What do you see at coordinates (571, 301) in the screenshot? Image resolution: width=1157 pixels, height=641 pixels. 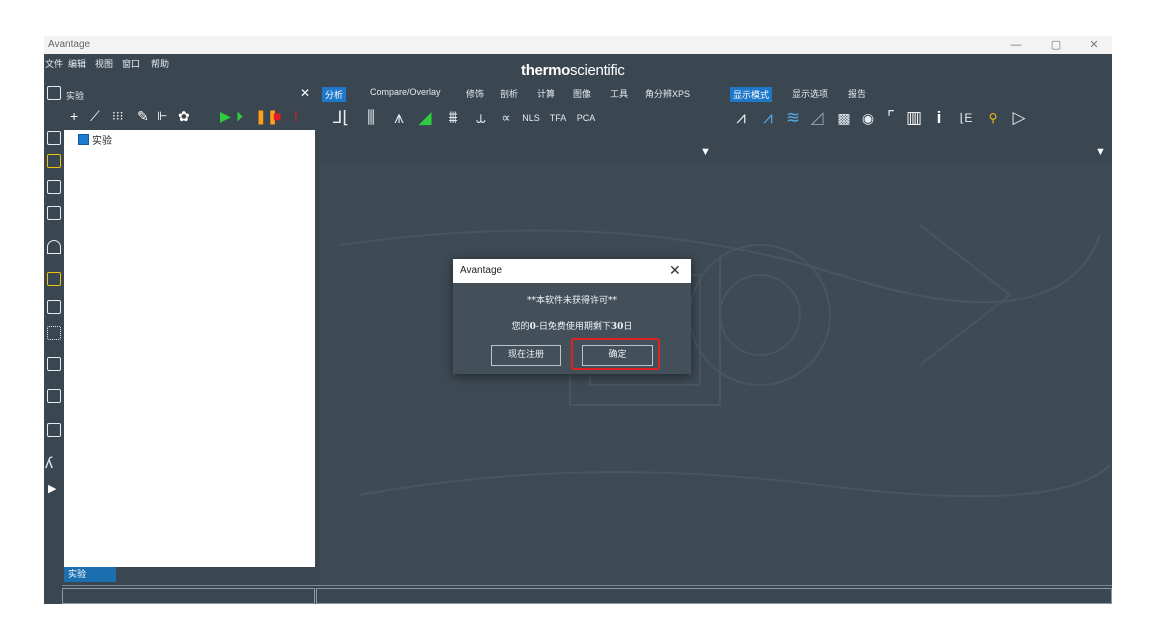 I see `dialog-message-license: **本软件未获得许可**` at bounding box center [571, 301].